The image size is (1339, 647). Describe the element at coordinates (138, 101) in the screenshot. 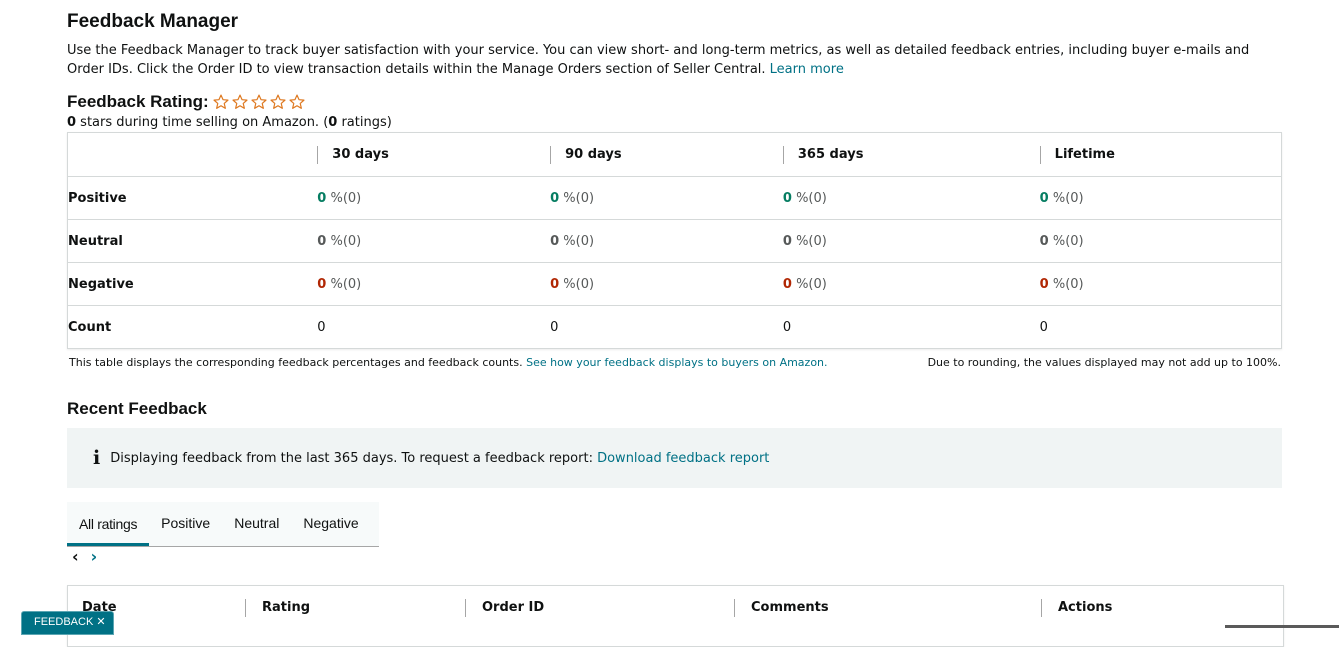

I see `feedback-rating-label: Feedback Rating:` at that location.